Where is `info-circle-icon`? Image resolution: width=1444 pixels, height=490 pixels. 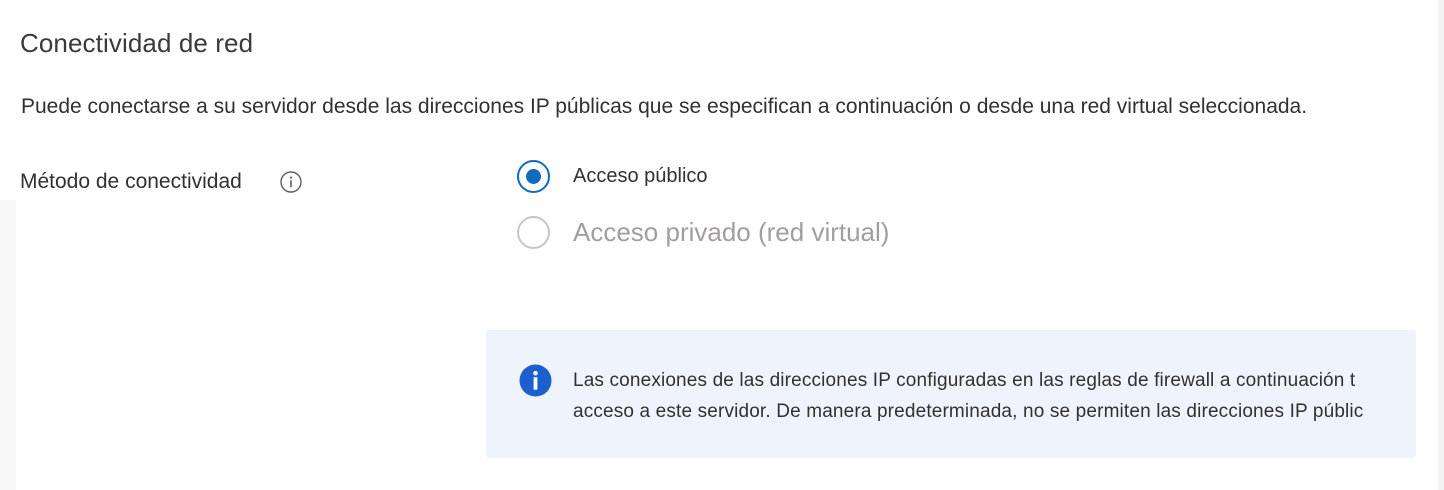 info-circle-icon is located at coordinates (291, 182).